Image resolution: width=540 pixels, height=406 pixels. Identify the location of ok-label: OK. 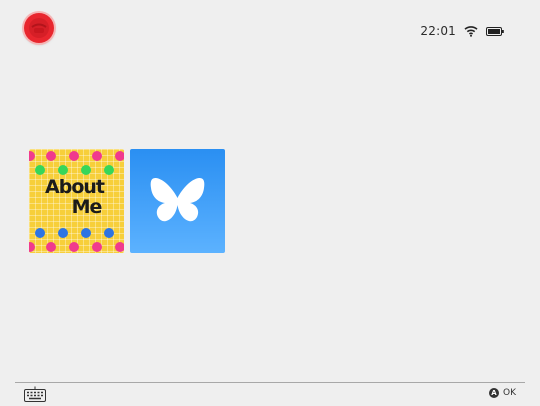
(509, 393).